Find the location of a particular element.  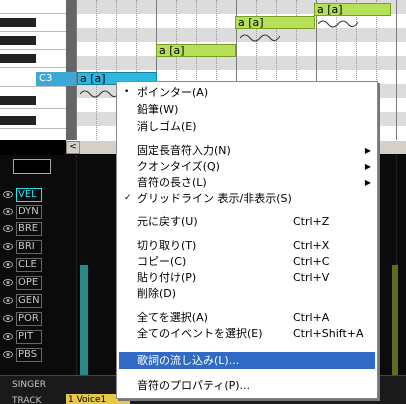

menu-item-label: 消しゴム(E) is located at coordinates (167, 126).